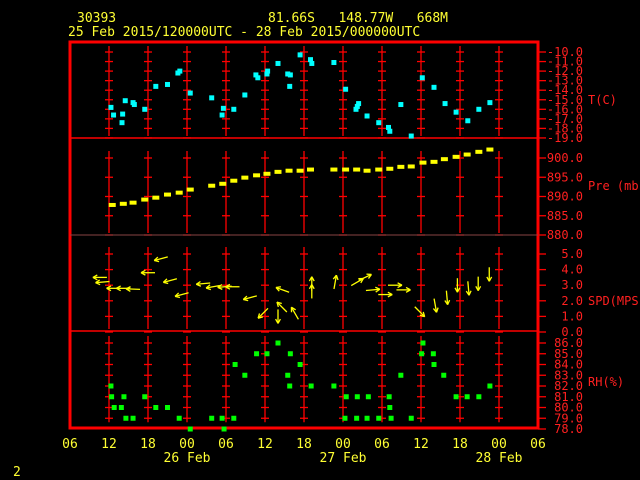 Image resolution: width=640 pixels, height=480 pixels. Describe the element at coordinates (568, 429) in the screenshot. I see `axis-tick-label: 78.0` at that location.